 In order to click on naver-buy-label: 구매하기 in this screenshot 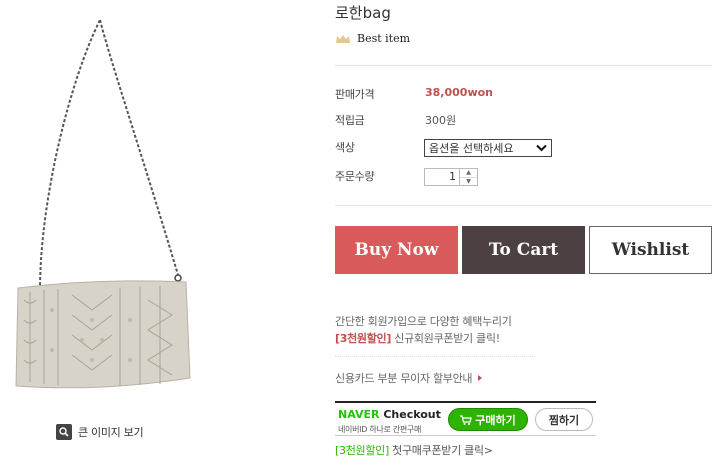, I will do `click(495, 420)`.